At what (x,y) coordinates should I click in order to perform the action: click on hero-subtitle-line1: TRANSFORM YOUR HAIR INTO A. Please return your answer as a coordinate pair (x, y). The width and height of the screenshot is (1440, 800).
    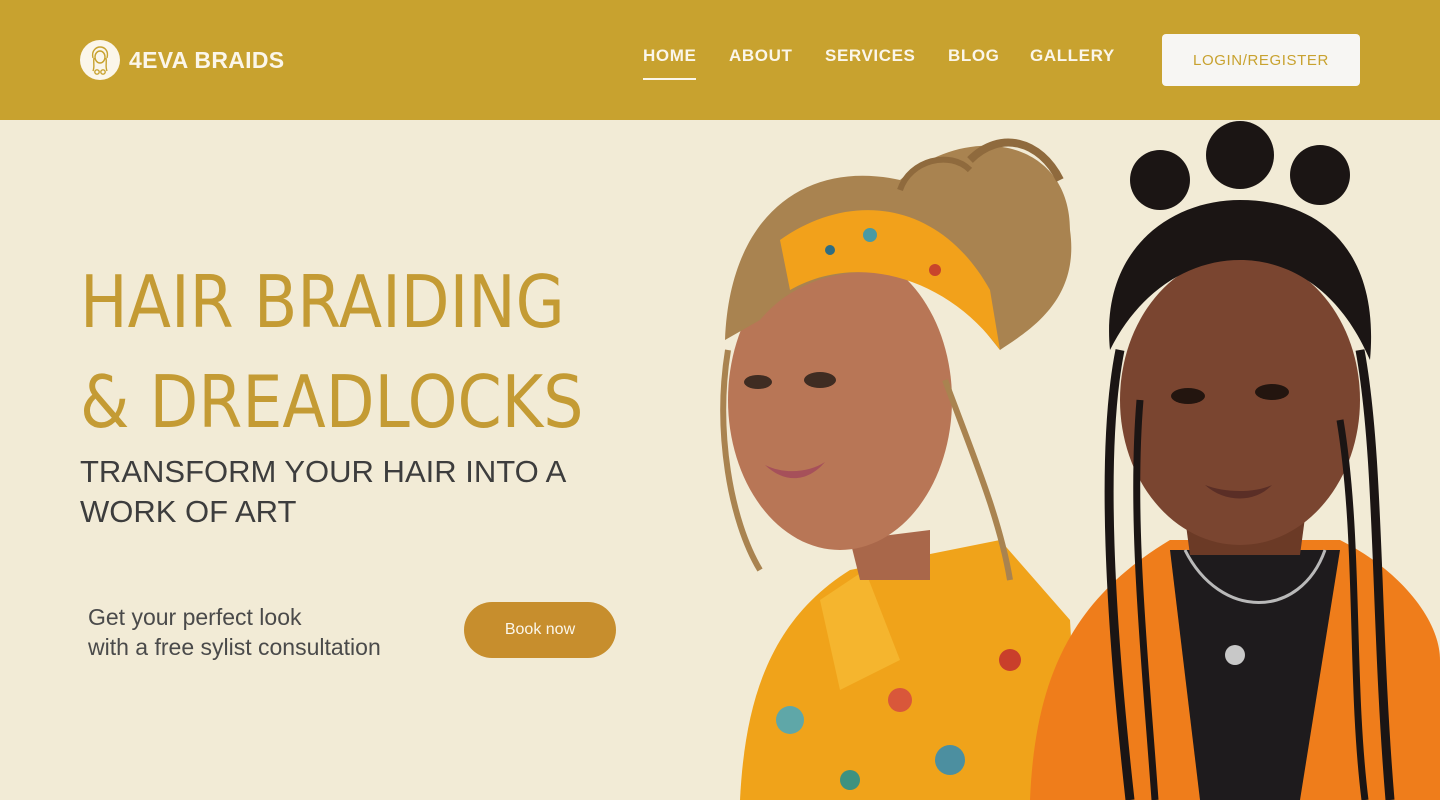
    Looking at the image, I should click on (323, 471).